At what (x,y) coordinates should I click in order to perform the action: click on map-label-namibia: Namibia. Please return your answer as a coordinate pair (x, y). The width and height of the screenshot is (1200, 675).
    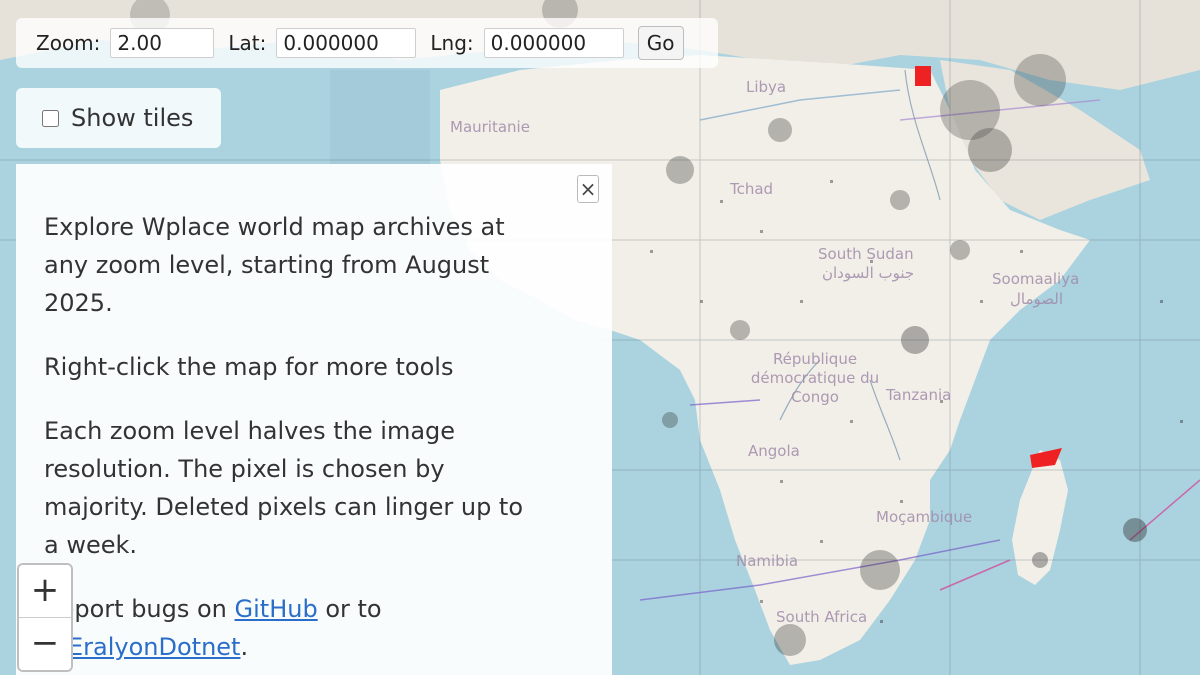
    Looking at the image, I should click on (767, 561).